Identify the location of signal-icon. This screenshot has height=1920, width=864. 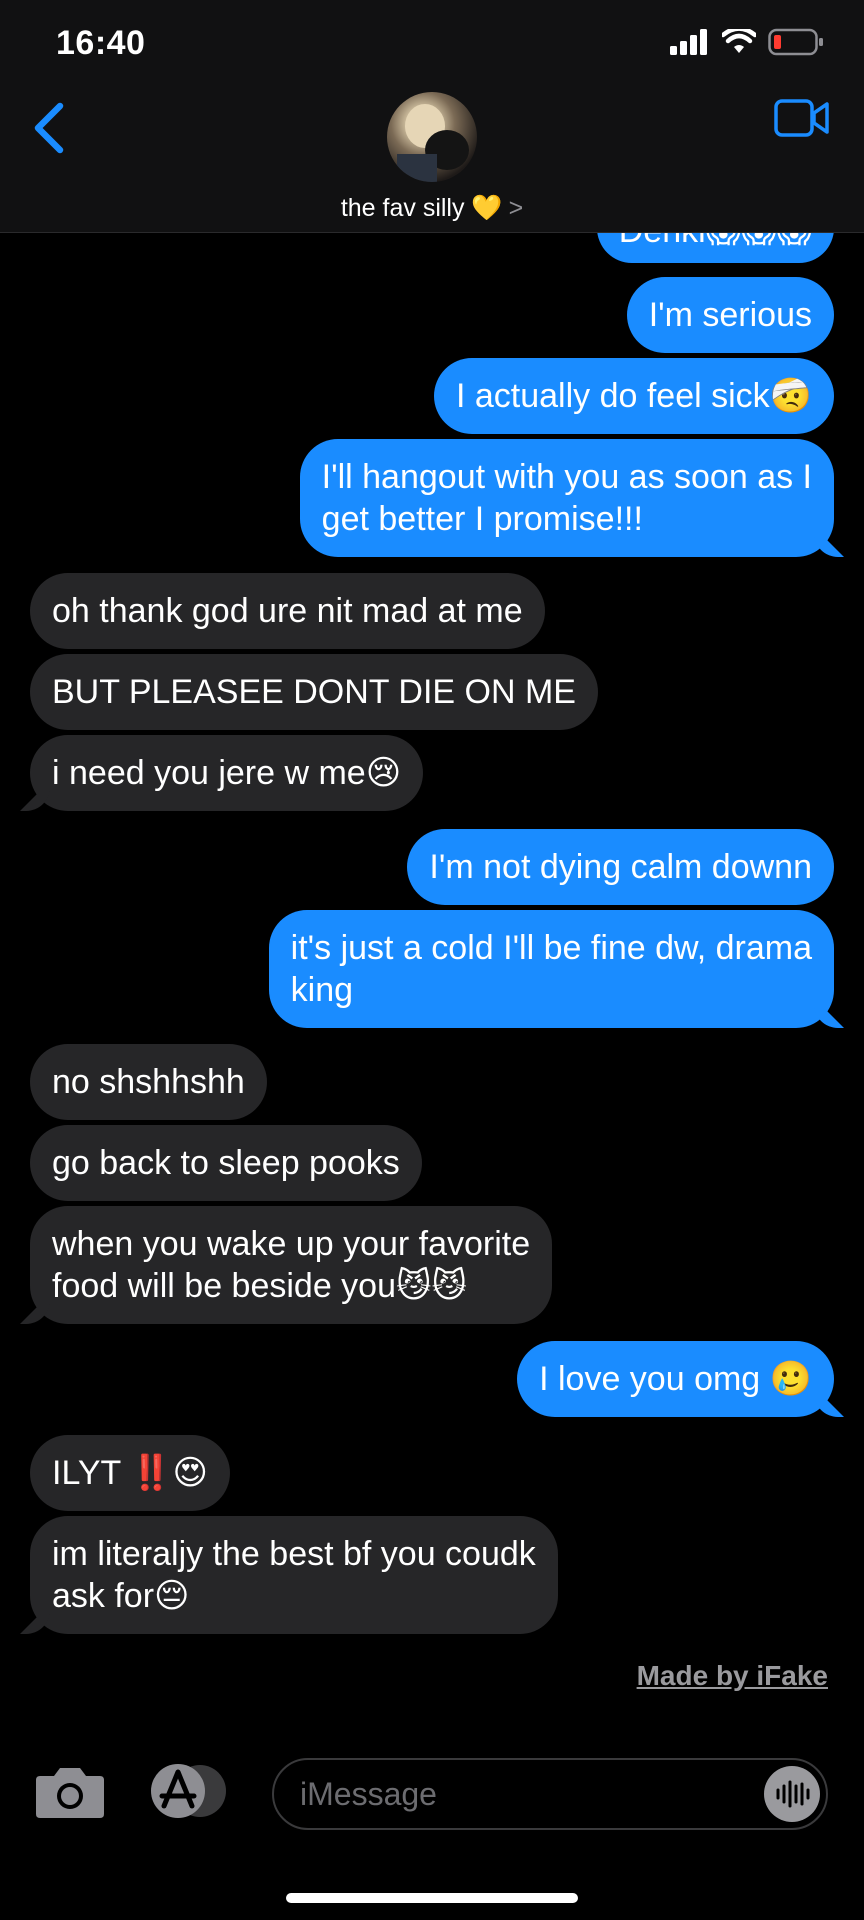
(688, 42).